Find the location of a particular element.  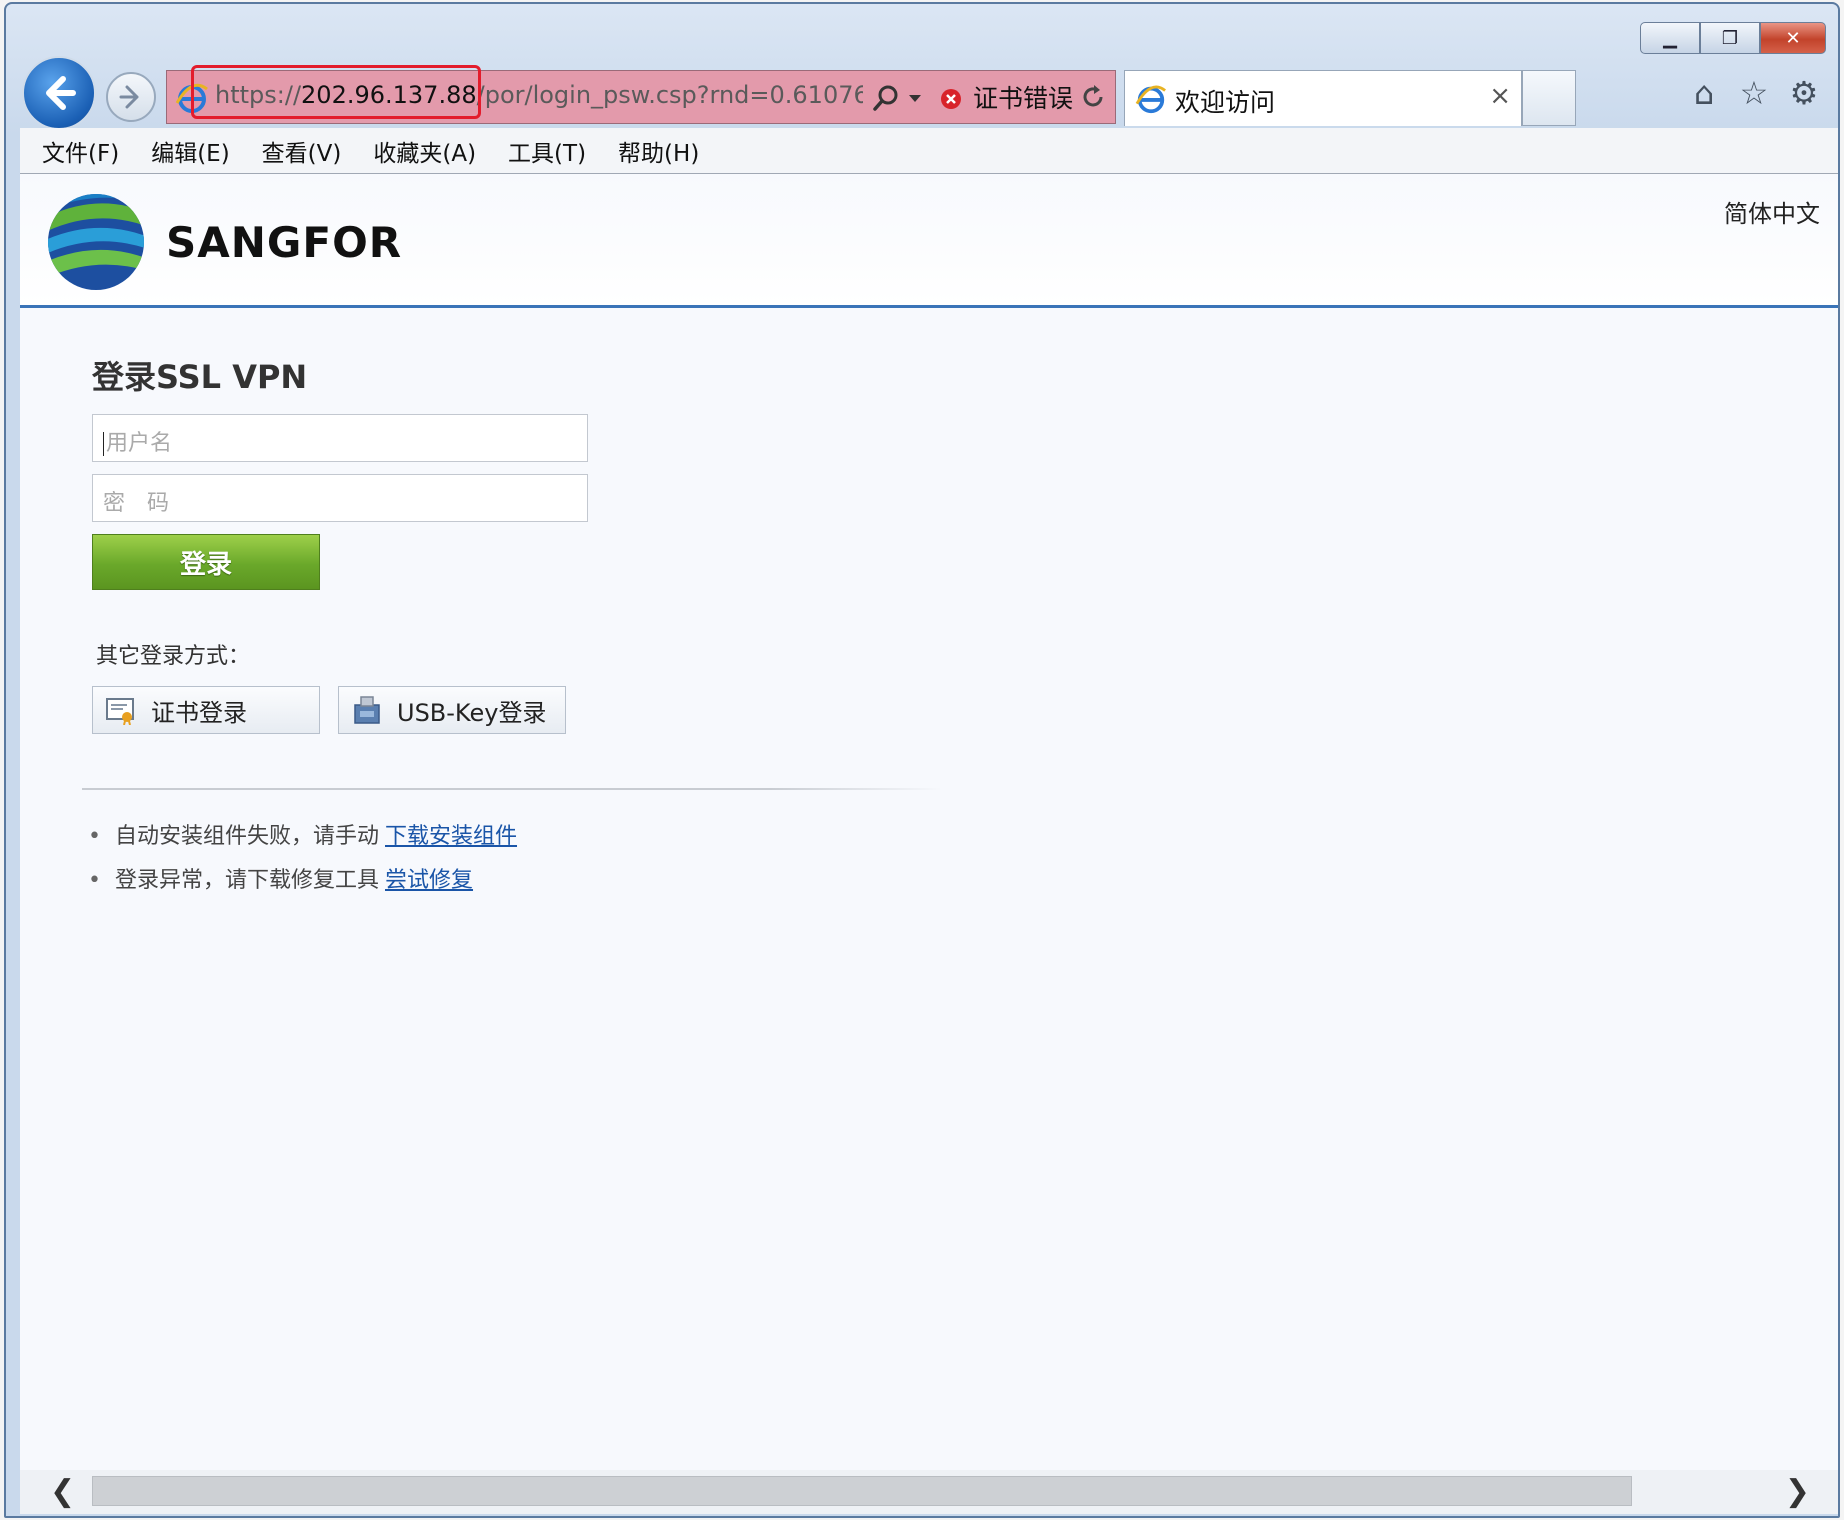

browser-toolbar-icons: ⌂ ☆ ⚙ is located at coordinates (1754, 93).